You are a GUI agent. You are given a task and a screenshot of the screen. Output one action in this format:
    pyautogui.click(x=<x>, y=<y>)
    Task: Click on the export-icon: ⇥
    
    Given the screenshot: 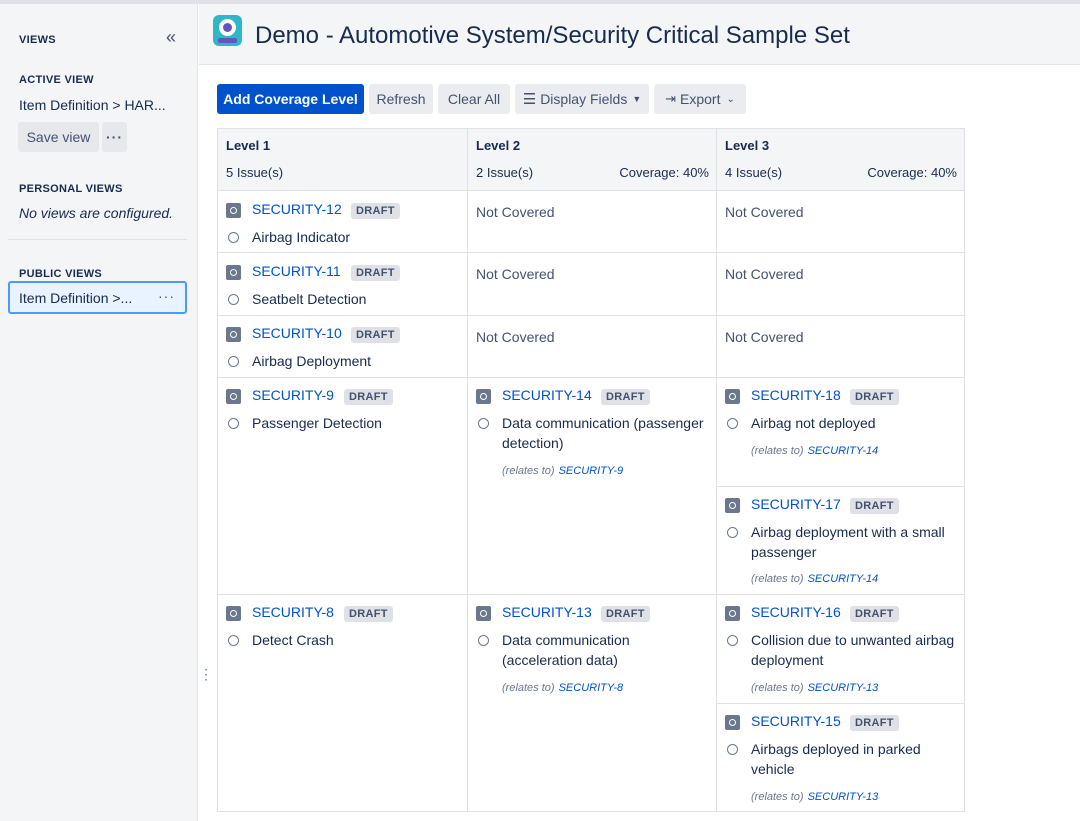 What is the action you would take?
    pyautogui.click(x=671, y=98)
    